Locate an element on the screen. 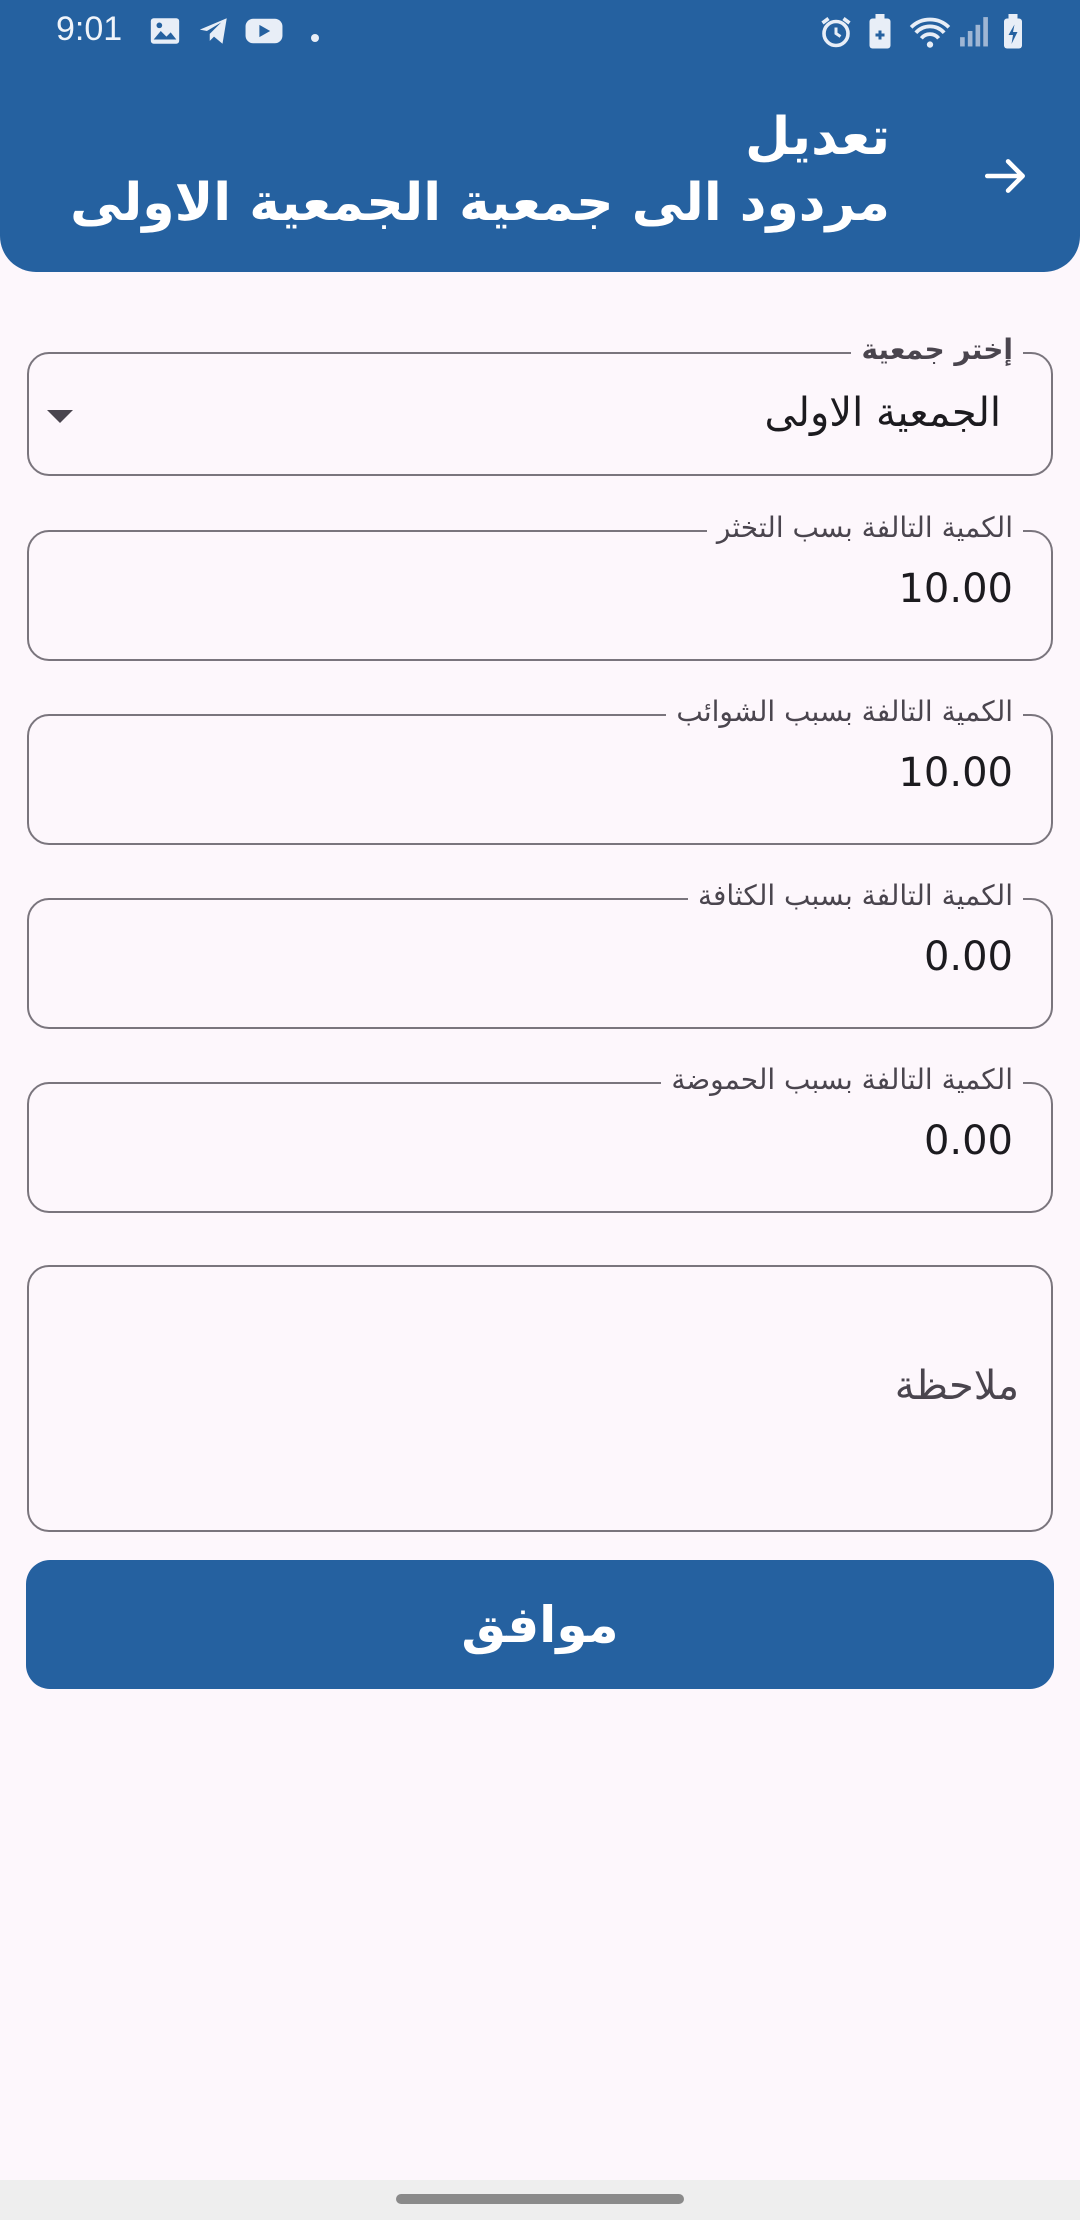 The height and width of the screenshot is (2220, 1080). association-dropdown: إختر جمعية الجمعية الاولى is located at coordinates (540, 404).